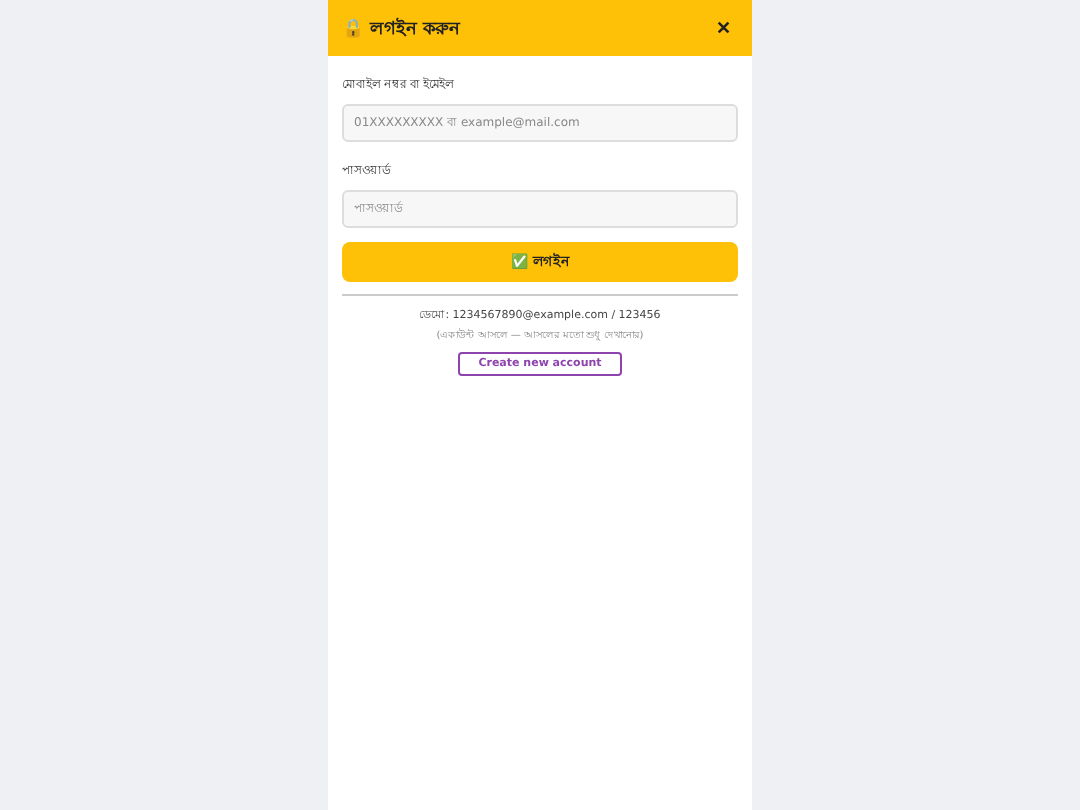 The width and height of the screenshot is (1080, 810). Describe the element at coordinates (400, 29) in the screenshot. I see `dialog-title: 🔒 লগইন করুন` at that location.